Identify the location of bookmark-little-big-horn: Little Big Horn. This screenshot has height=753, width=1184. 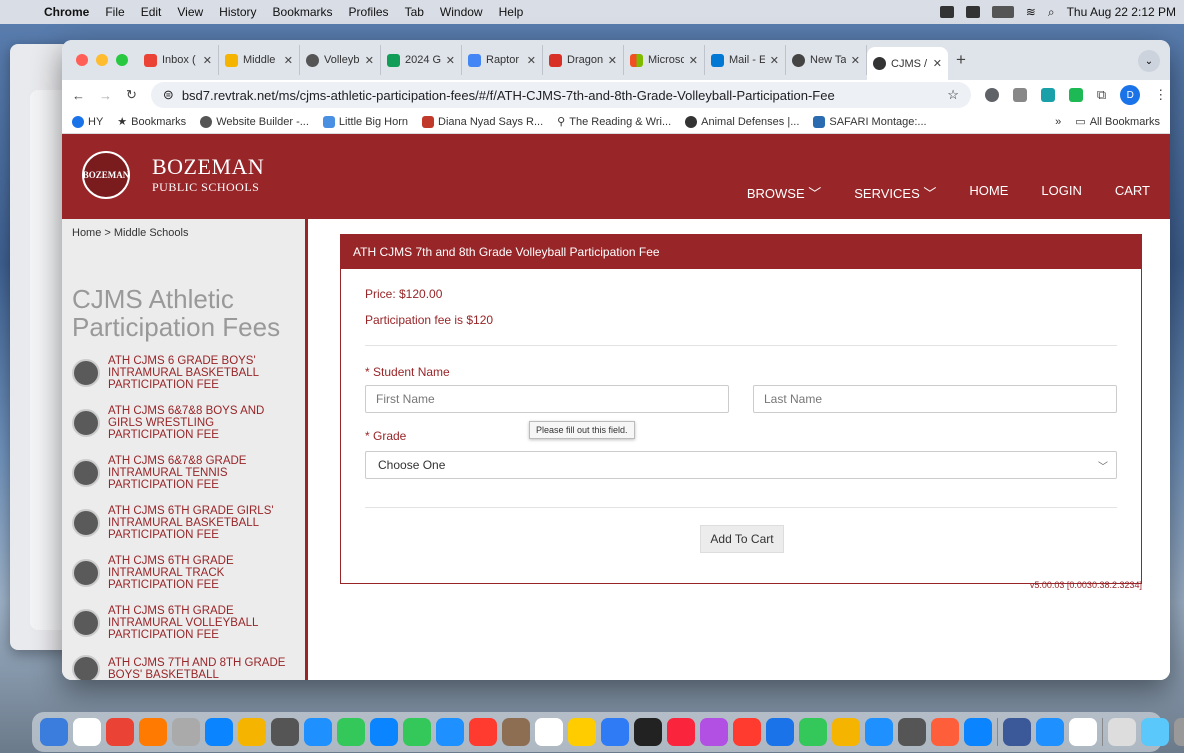
(365, 121).